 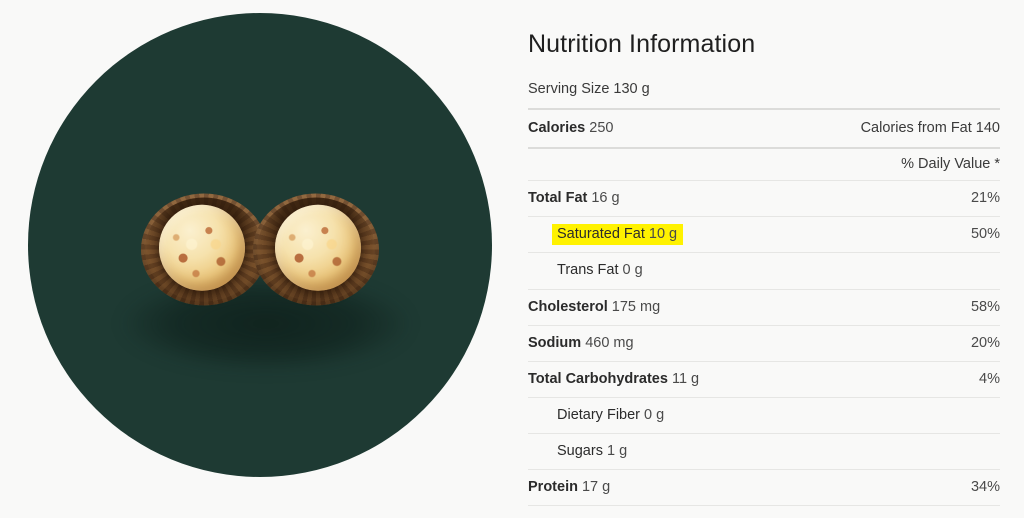 I want to click on sugars-label-wrap: Sugars 1 g, so click(x=592, y=451).